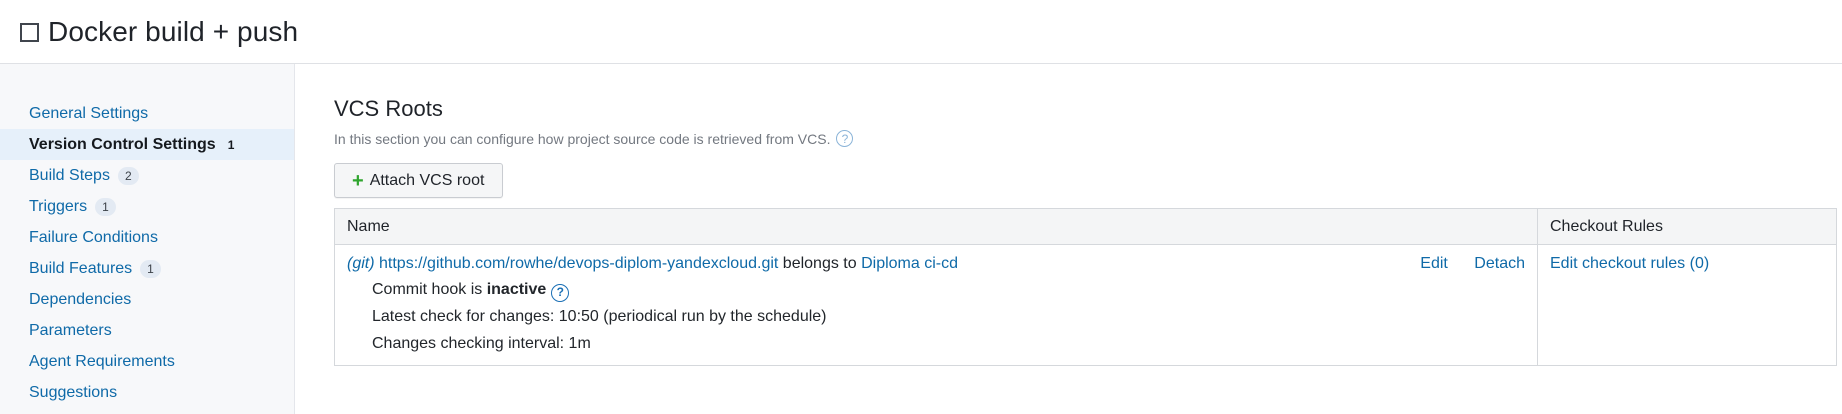 Image resolution: width=1842 pixels, height=414 pixels. Describe the element at coordinates (128, 175) in the screenshot. I see `sidebar-count-badge: 2` at that location.